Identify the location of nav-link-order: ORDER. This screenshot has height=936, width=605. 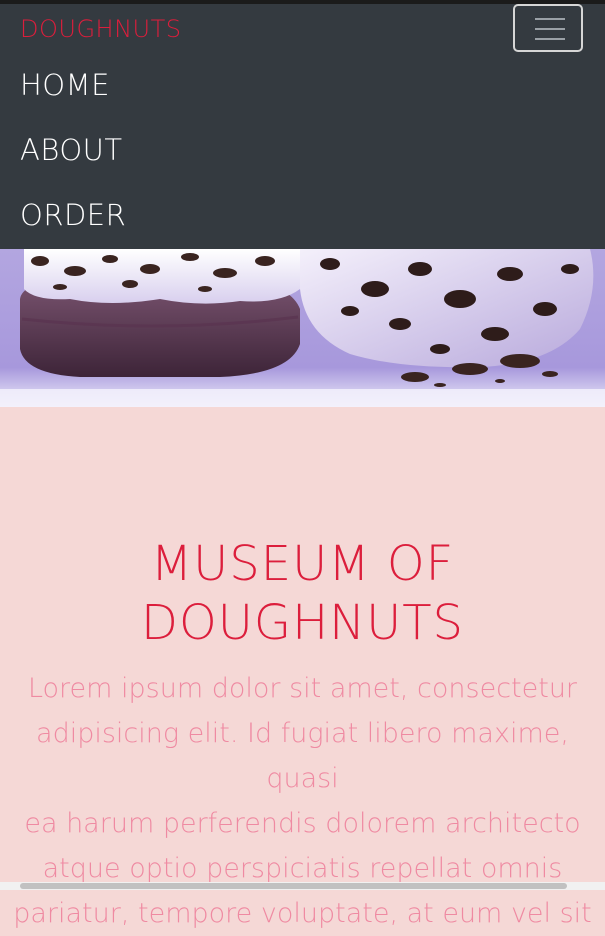
(73, 215).